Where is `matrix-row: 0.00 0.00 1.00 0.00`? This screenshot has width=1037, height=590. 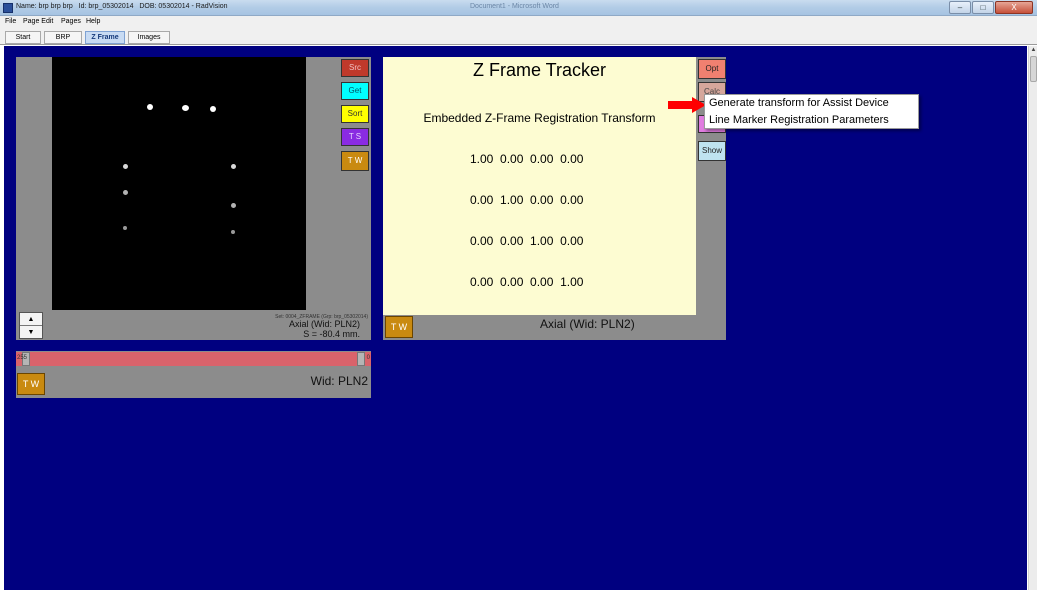
matrix-row: 0.00 0.00 1.00 0.00 is located at coordinates (527, 241).